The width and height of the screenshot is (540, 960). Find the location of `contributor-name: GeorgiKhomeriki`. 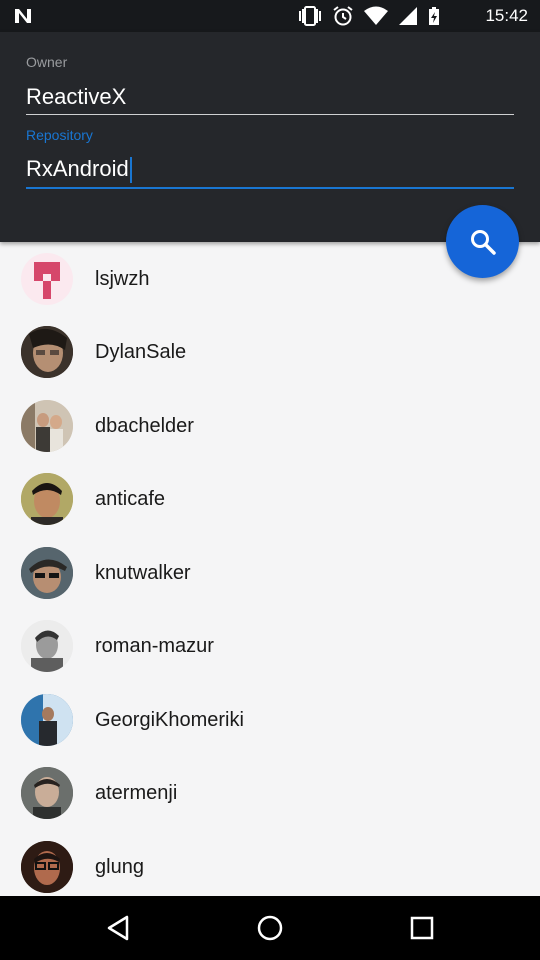

contributor-name: GeorgiKhomeriki is located at coordinates (169, 720).